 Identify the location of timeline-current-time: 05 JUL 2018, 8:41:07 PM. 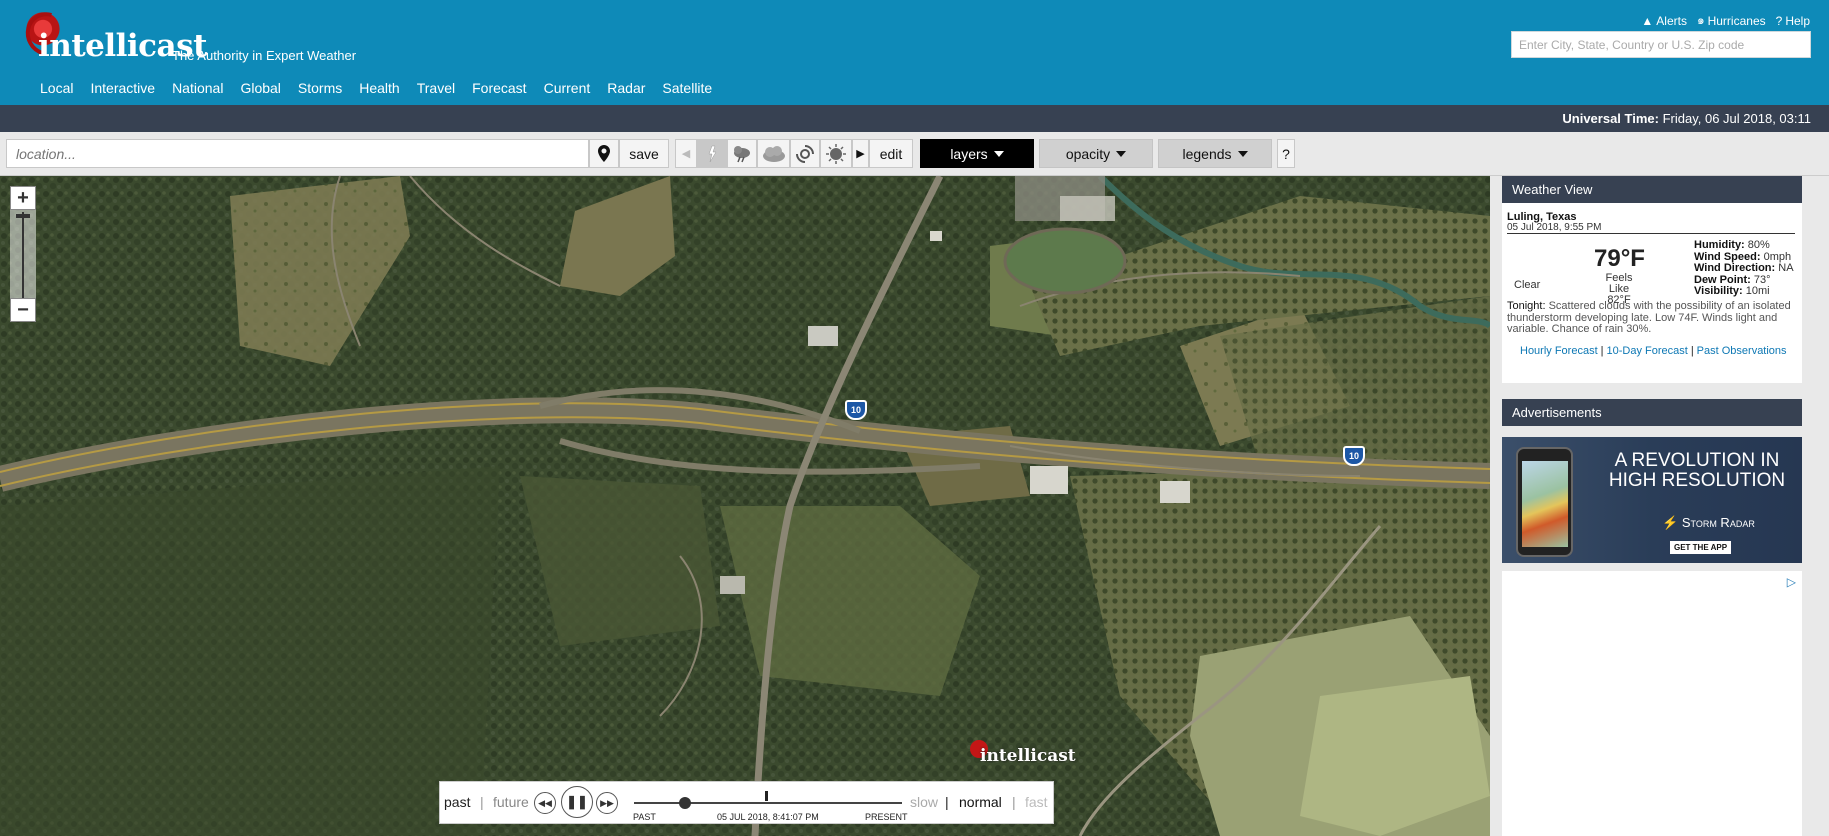
(768, 817).